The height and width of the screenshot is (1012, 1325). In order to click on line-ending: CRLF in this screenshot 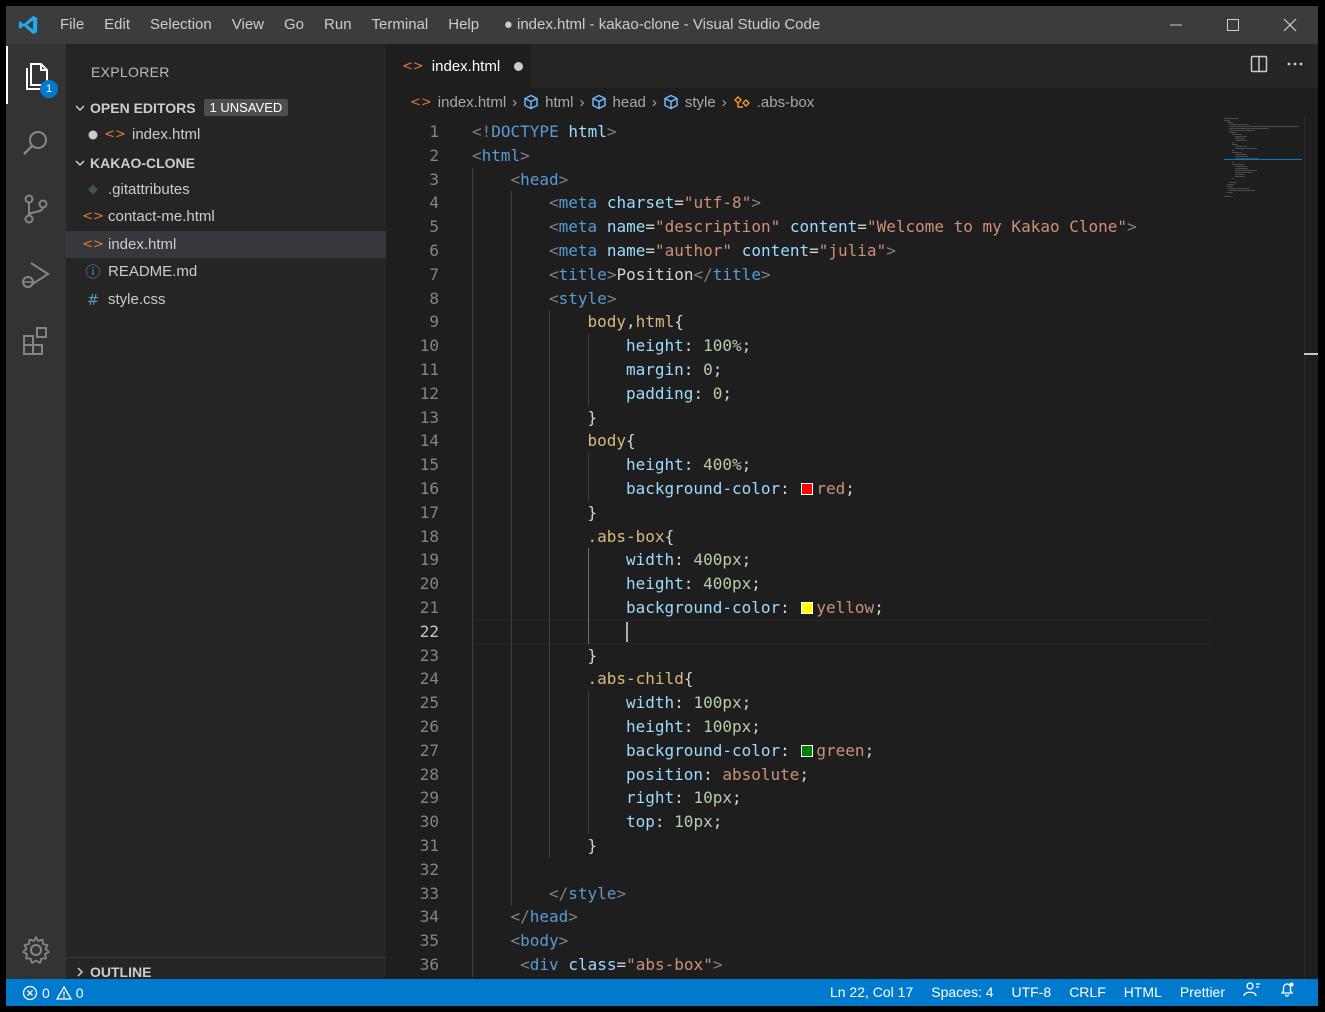, I will do `click(1087, 992)`.